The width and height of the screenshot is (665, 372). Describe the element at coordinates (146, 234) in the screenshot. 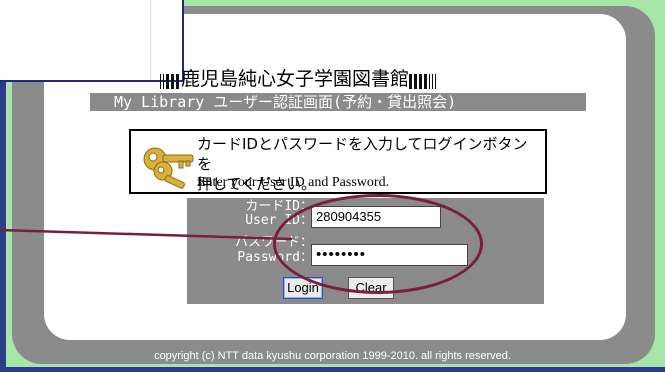

I see `annotation-pointer-line` at that location.